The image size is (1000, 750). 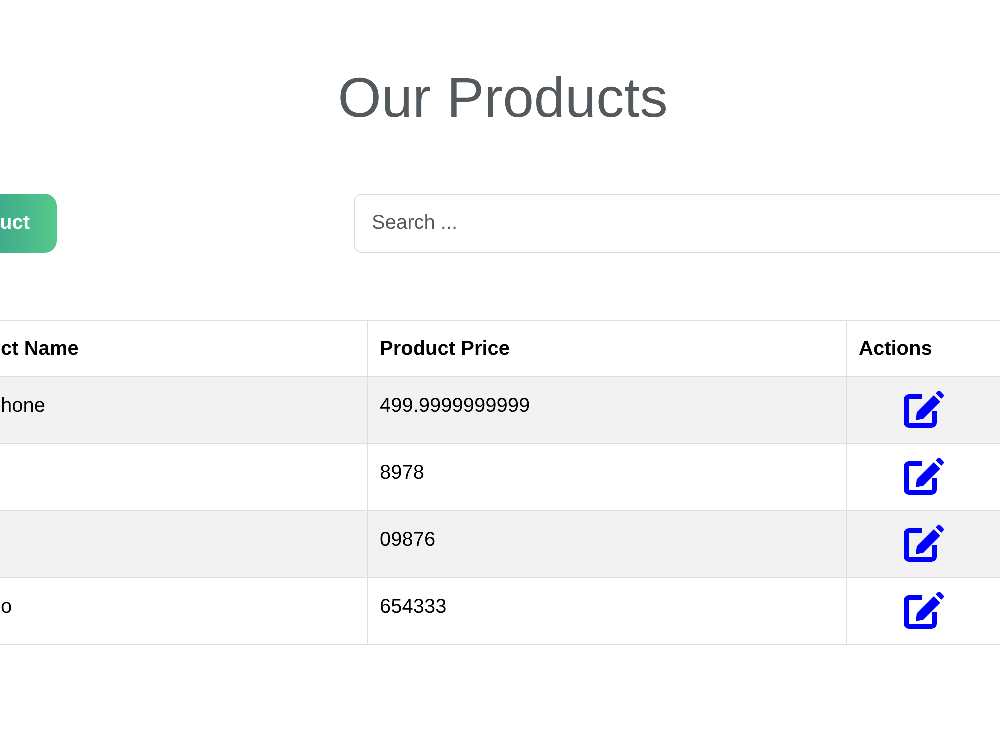 I want to click on column-header: ct Name, so click(x=40, y=349).